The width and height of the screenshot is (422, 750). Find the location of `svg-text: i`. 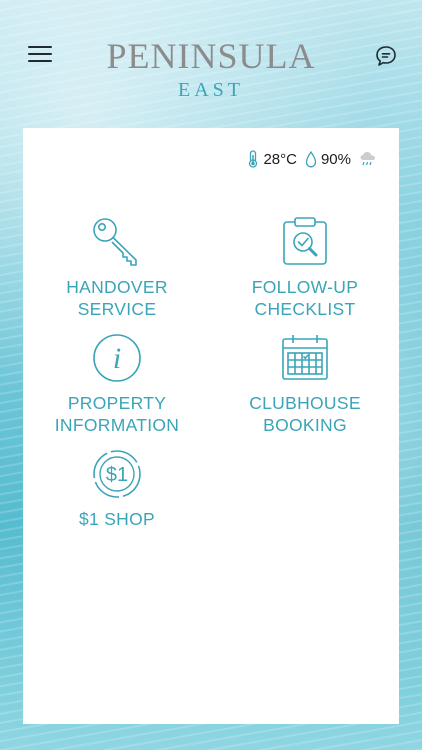

svg-text: i is located at coordinates (117, 358).